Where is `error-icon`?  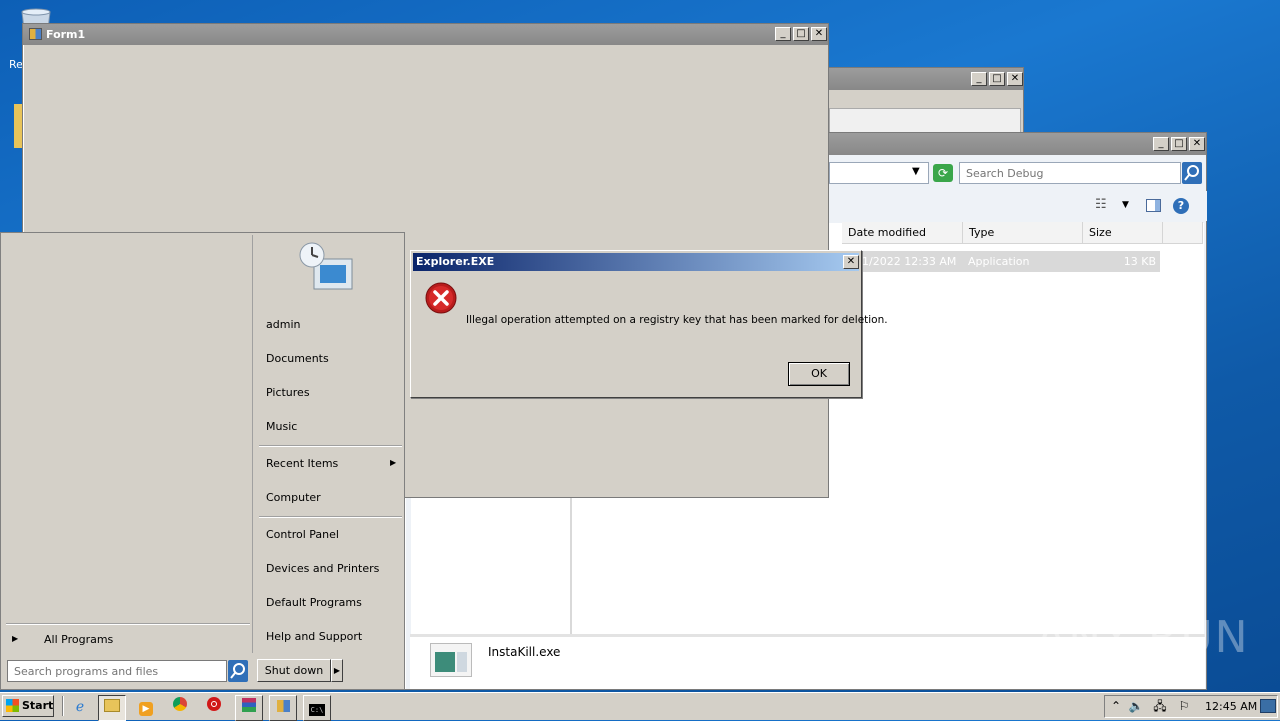 error-icon is located at coordinates (441, 298).